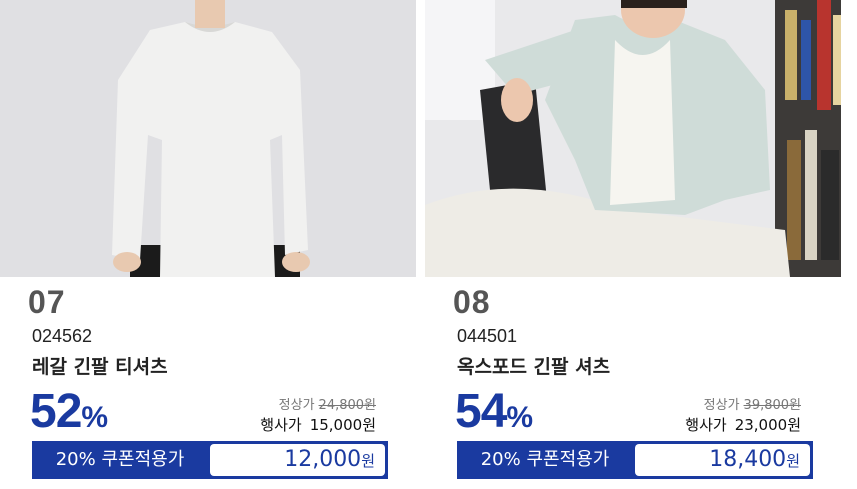 The width and height of the screenshot is (857, 489). Describe the element at coordinates (342, 425) in the screenshot. I see `event-price-value: 15,000원` at that location.